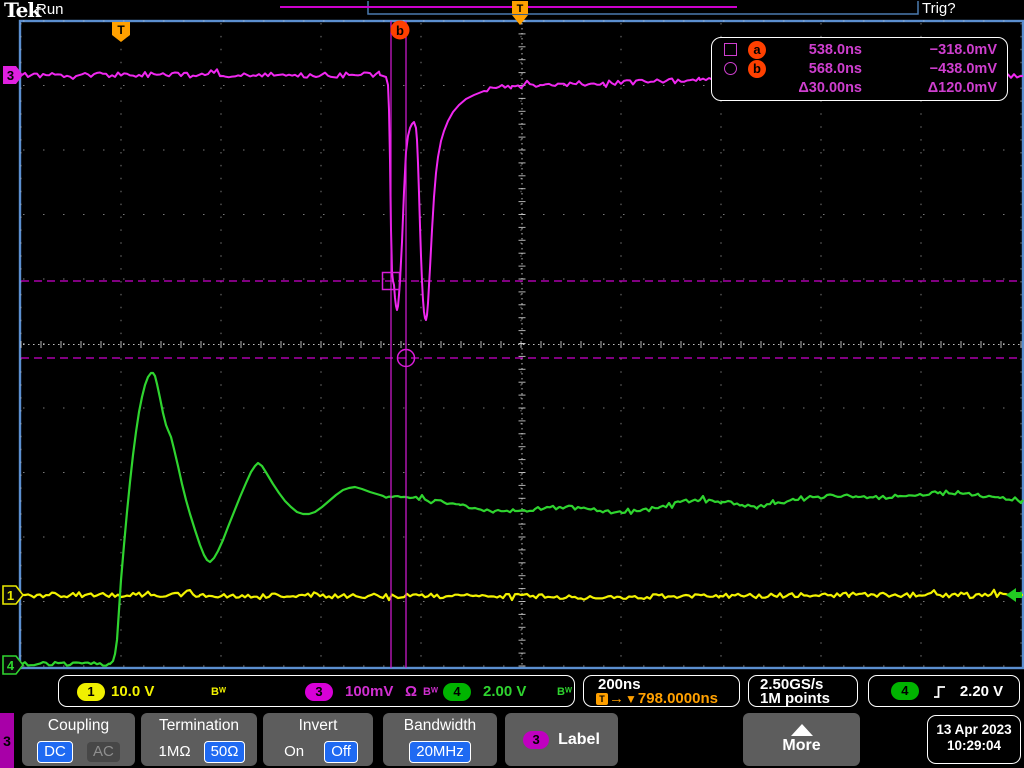 The width and height of the screenshot is (1024, 768). I want to click on menu-button-termination: Termination 1MΩ 50Ω, so click(199, 739).